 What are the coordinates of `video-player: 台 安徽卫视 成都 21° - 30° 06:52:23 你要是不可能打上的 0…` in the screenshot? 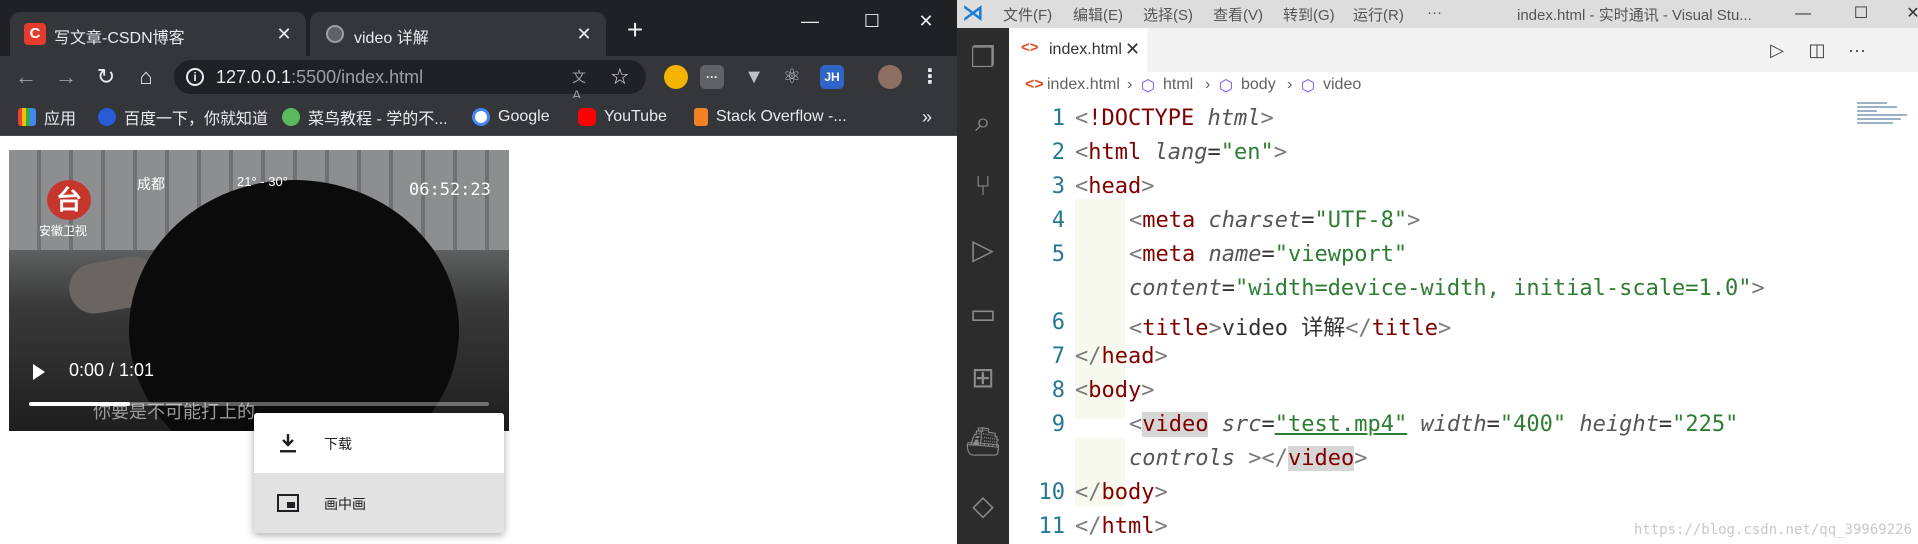 It's located at (259, 290).